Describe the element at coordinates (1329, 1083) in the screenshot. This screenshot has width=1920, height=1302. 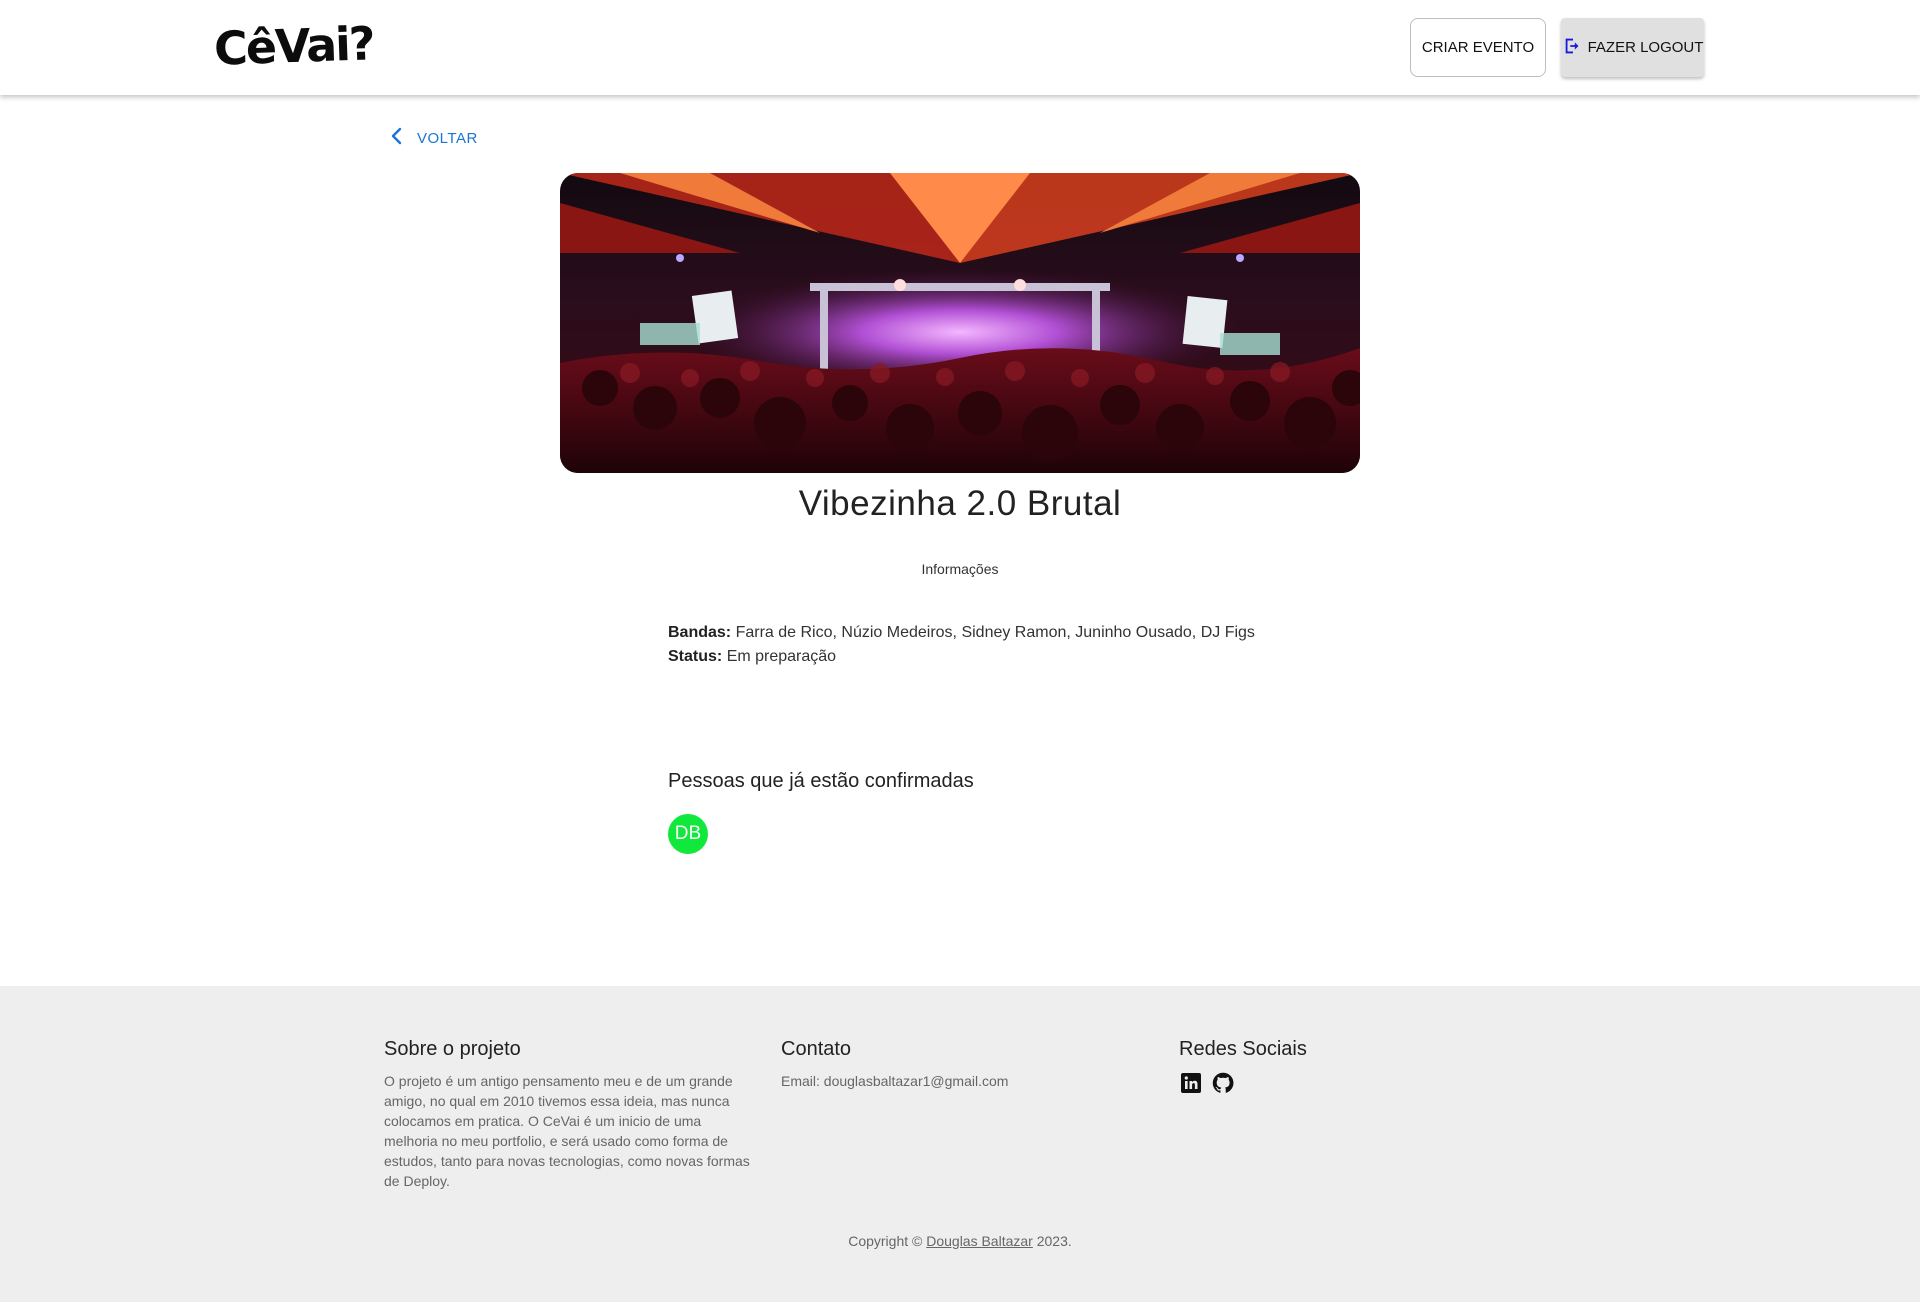
I see `social-icons` at that location.